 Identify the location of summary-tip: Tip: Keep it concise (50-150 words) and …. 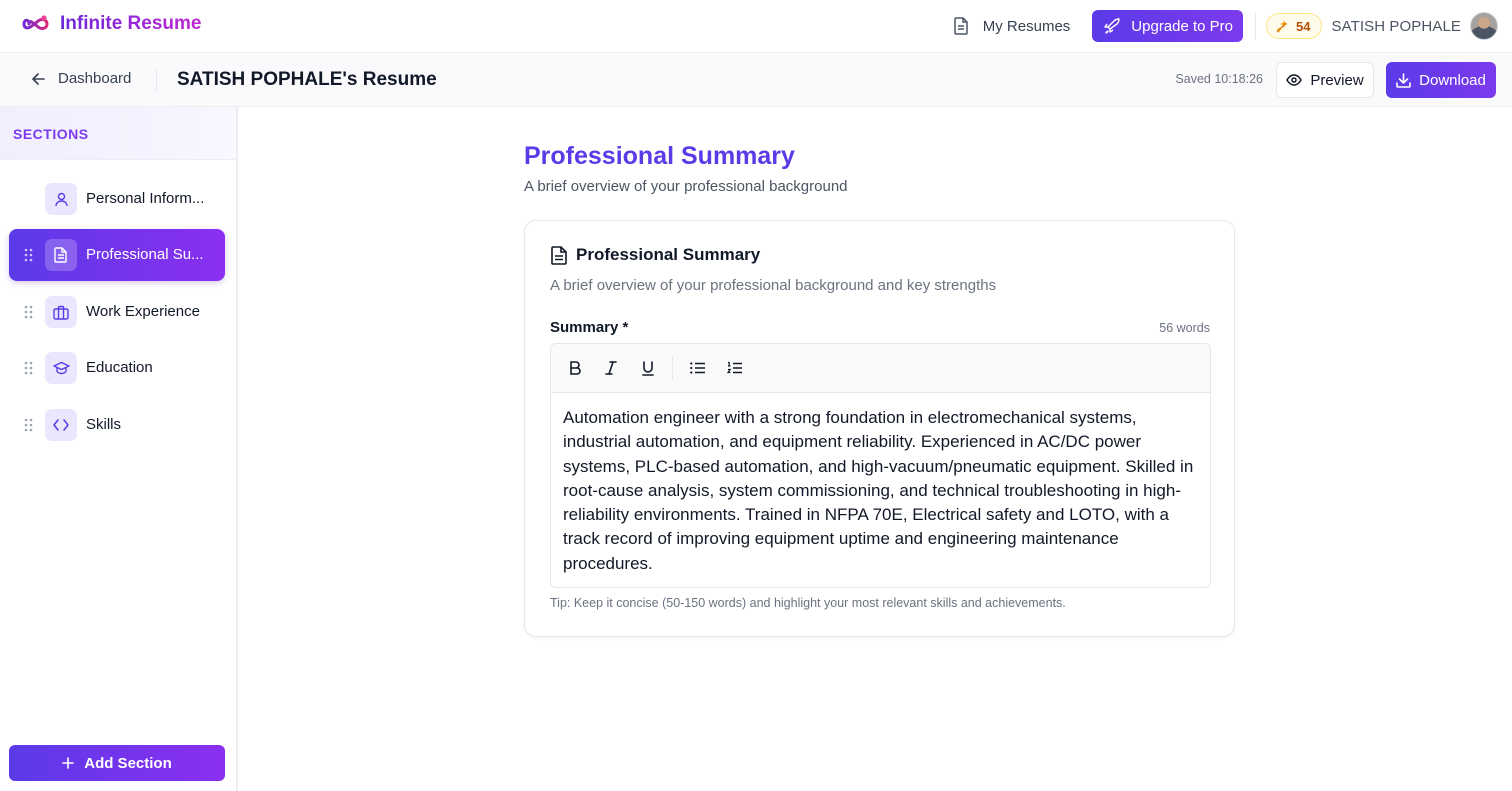
(808, 603).